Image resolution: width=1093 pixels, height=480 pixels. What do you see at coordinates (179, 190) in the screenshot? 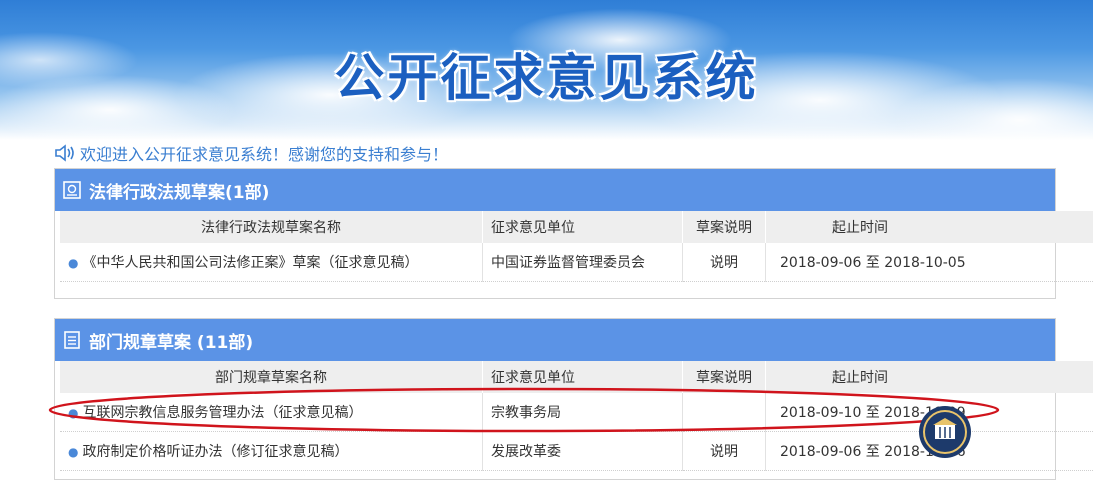
I see `section-title: 法律行政法规草案(1部)` at bounding box center [179, 190].